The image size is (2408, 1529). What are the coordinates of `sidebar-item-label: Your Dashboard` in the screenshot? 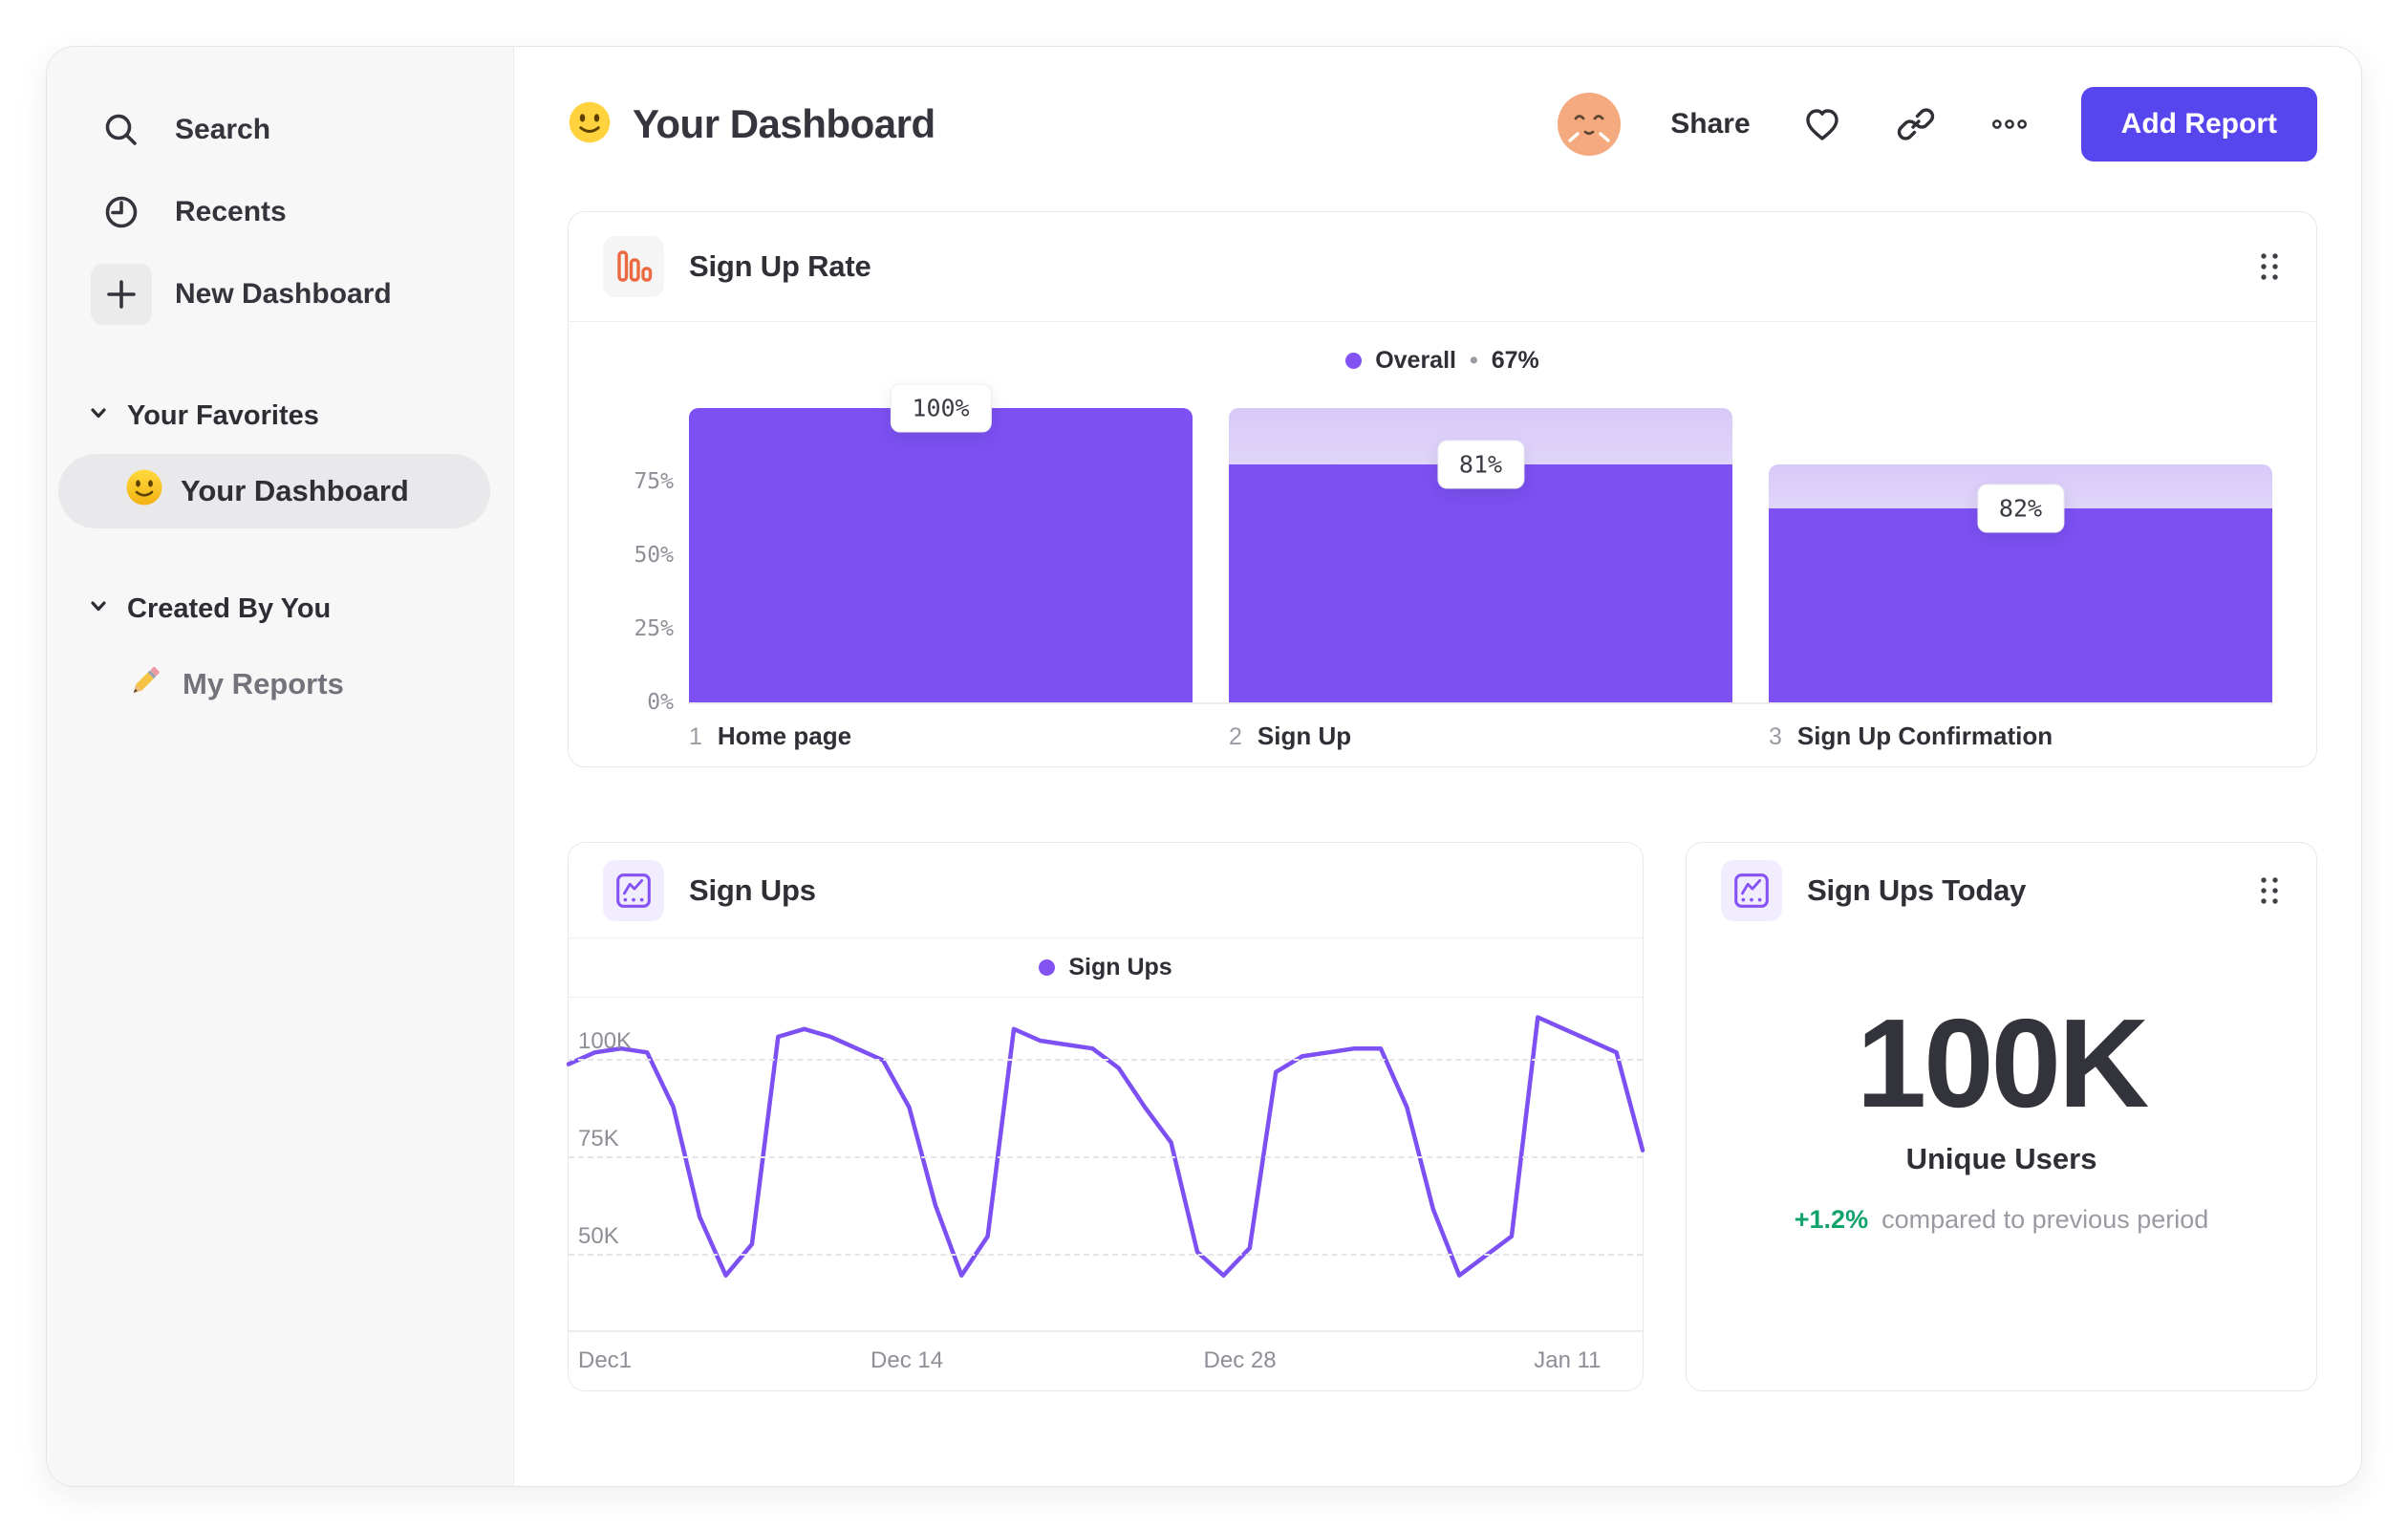 It's located at (295, 490).